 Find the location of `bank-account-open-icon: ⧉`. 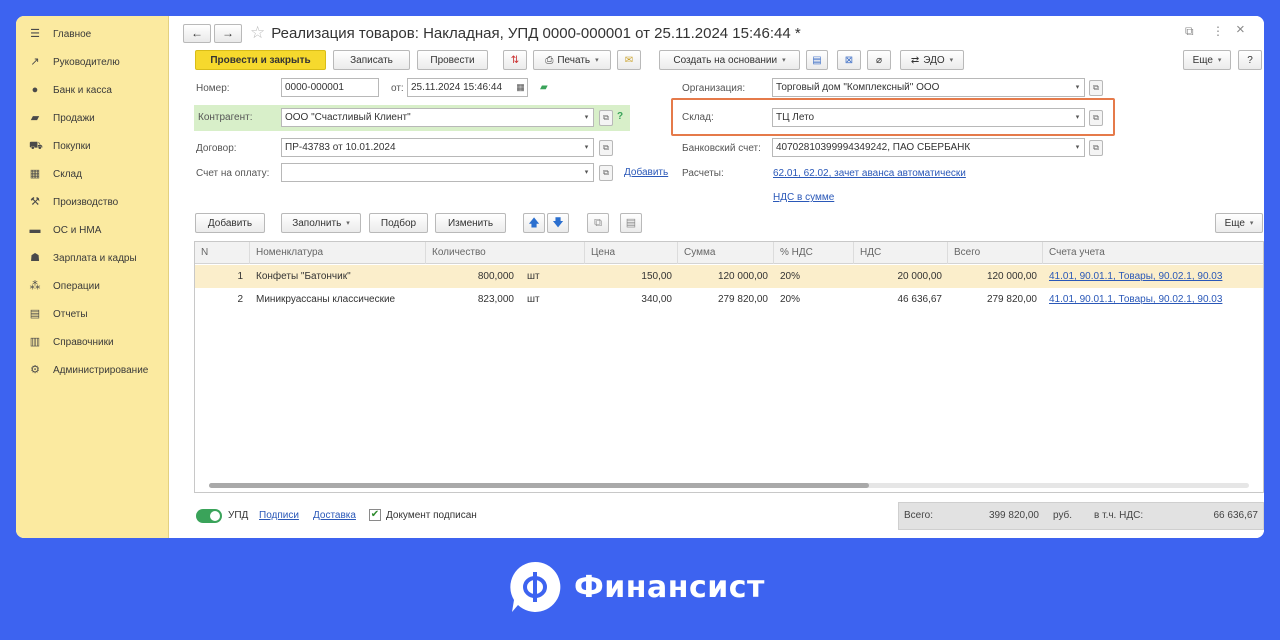

bank-account-open-icon: ⧉ is located at coordinates (1096, 148).